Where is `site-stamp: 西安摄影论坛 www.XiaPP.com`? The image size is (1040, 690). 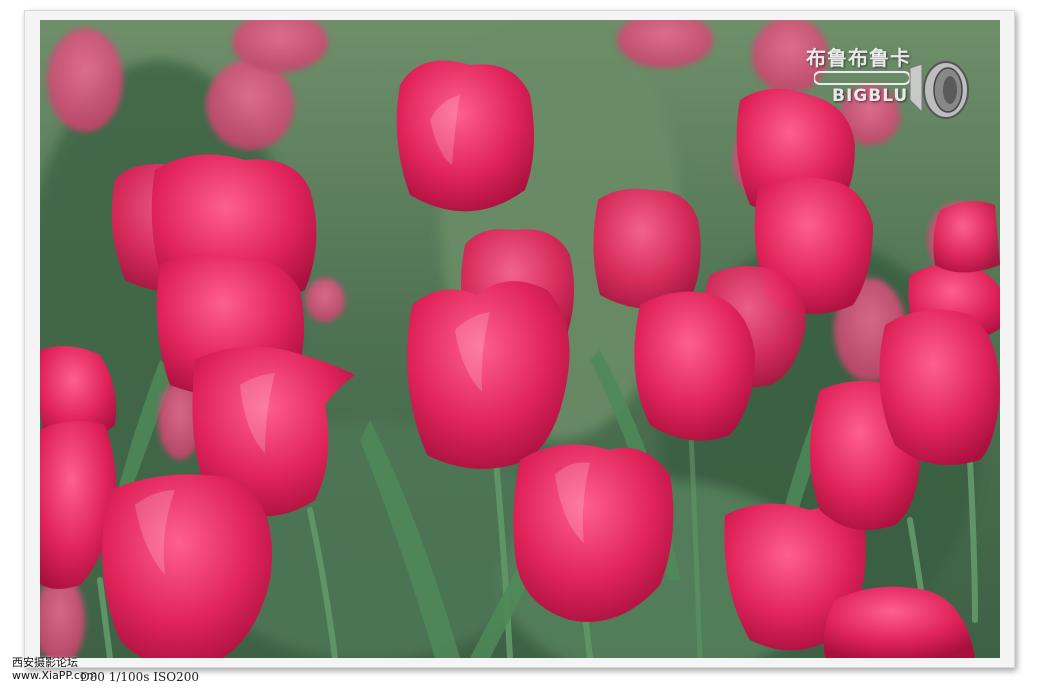
site-stamp: 西安摄影论坛 www.XiaPP.com is located at coordinates (54, 669).